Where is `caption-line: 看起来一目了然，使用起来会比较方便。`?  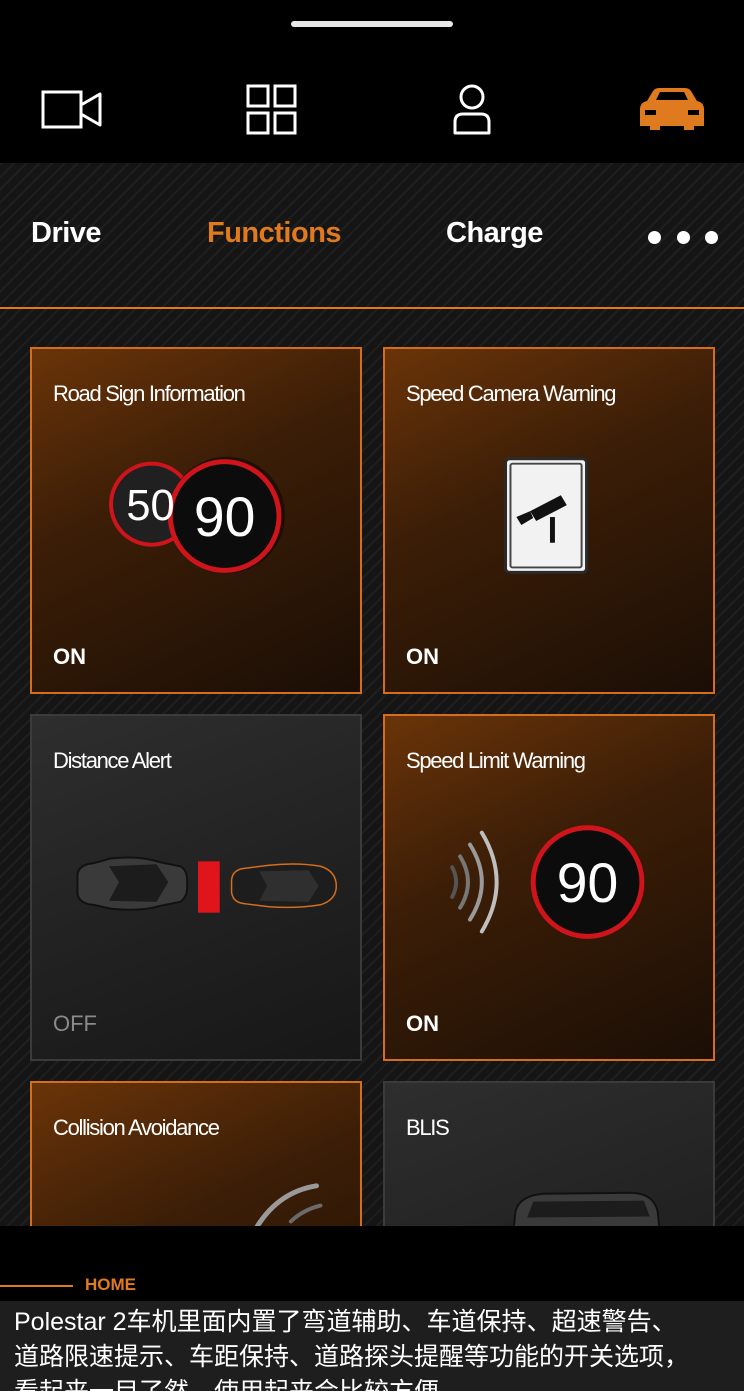
caption-line: 看起来一目了然，使用起来会比较方便。 is located at coordinates (379, 1383).